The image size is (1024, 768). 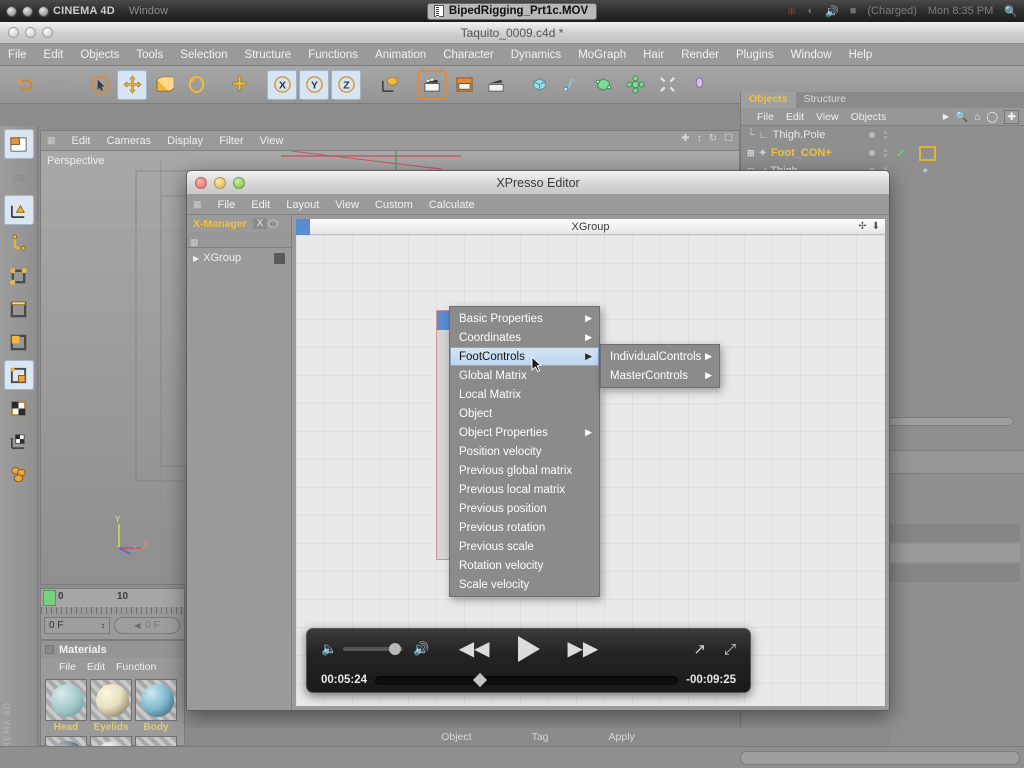 What do you see at coordinates (282, 84) in the screenshot?
I see `axis-x-icon: X` at bounding box center [282, 84].